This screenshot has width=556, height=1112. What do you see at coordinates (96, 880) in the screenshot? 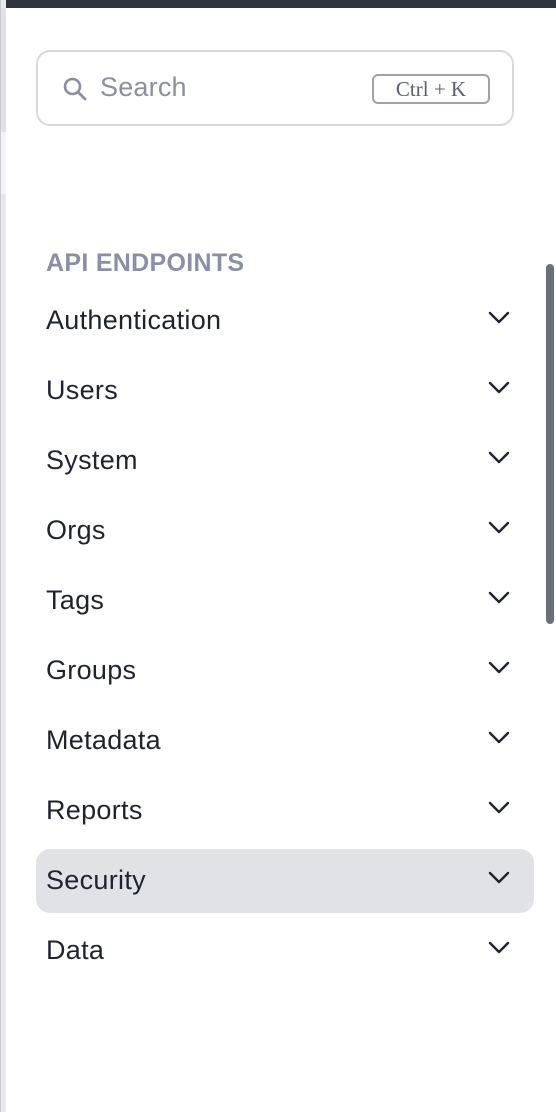
I see `sidebar-item-label: Security` at bounding box center [96, 880].